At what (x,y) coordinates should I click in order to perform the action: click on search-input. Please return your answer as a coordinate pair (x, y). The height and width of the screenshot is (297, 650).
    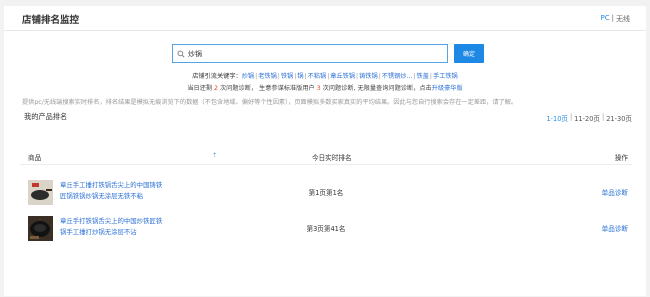
    Looking at the image, I should click on (308, 53).